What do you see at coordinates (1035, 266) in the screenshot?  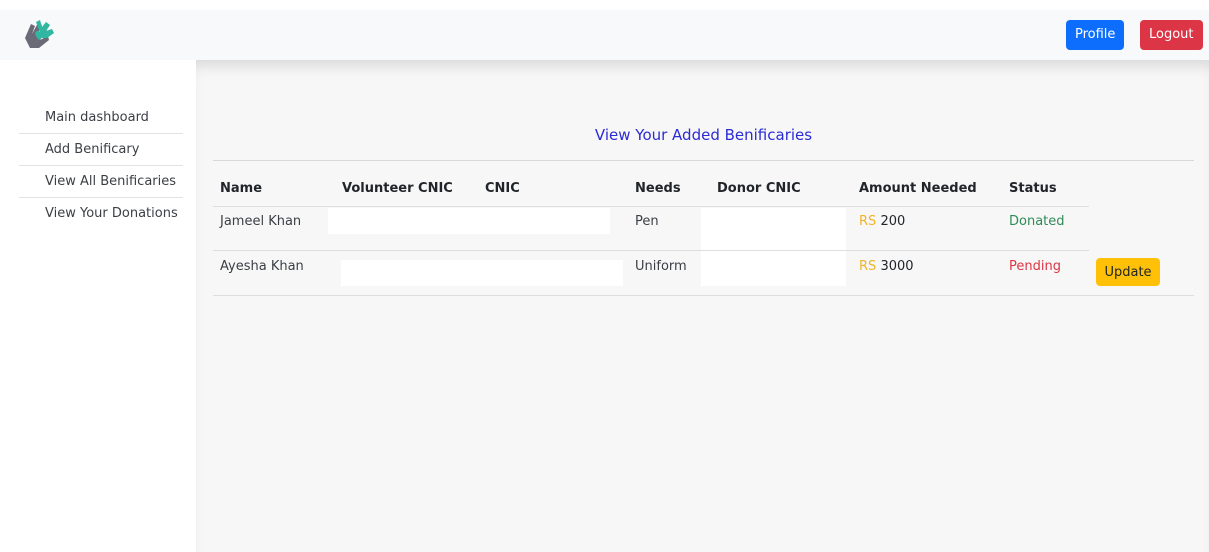 I see `status-badge: Pending` at bounding box center [1035, 266].